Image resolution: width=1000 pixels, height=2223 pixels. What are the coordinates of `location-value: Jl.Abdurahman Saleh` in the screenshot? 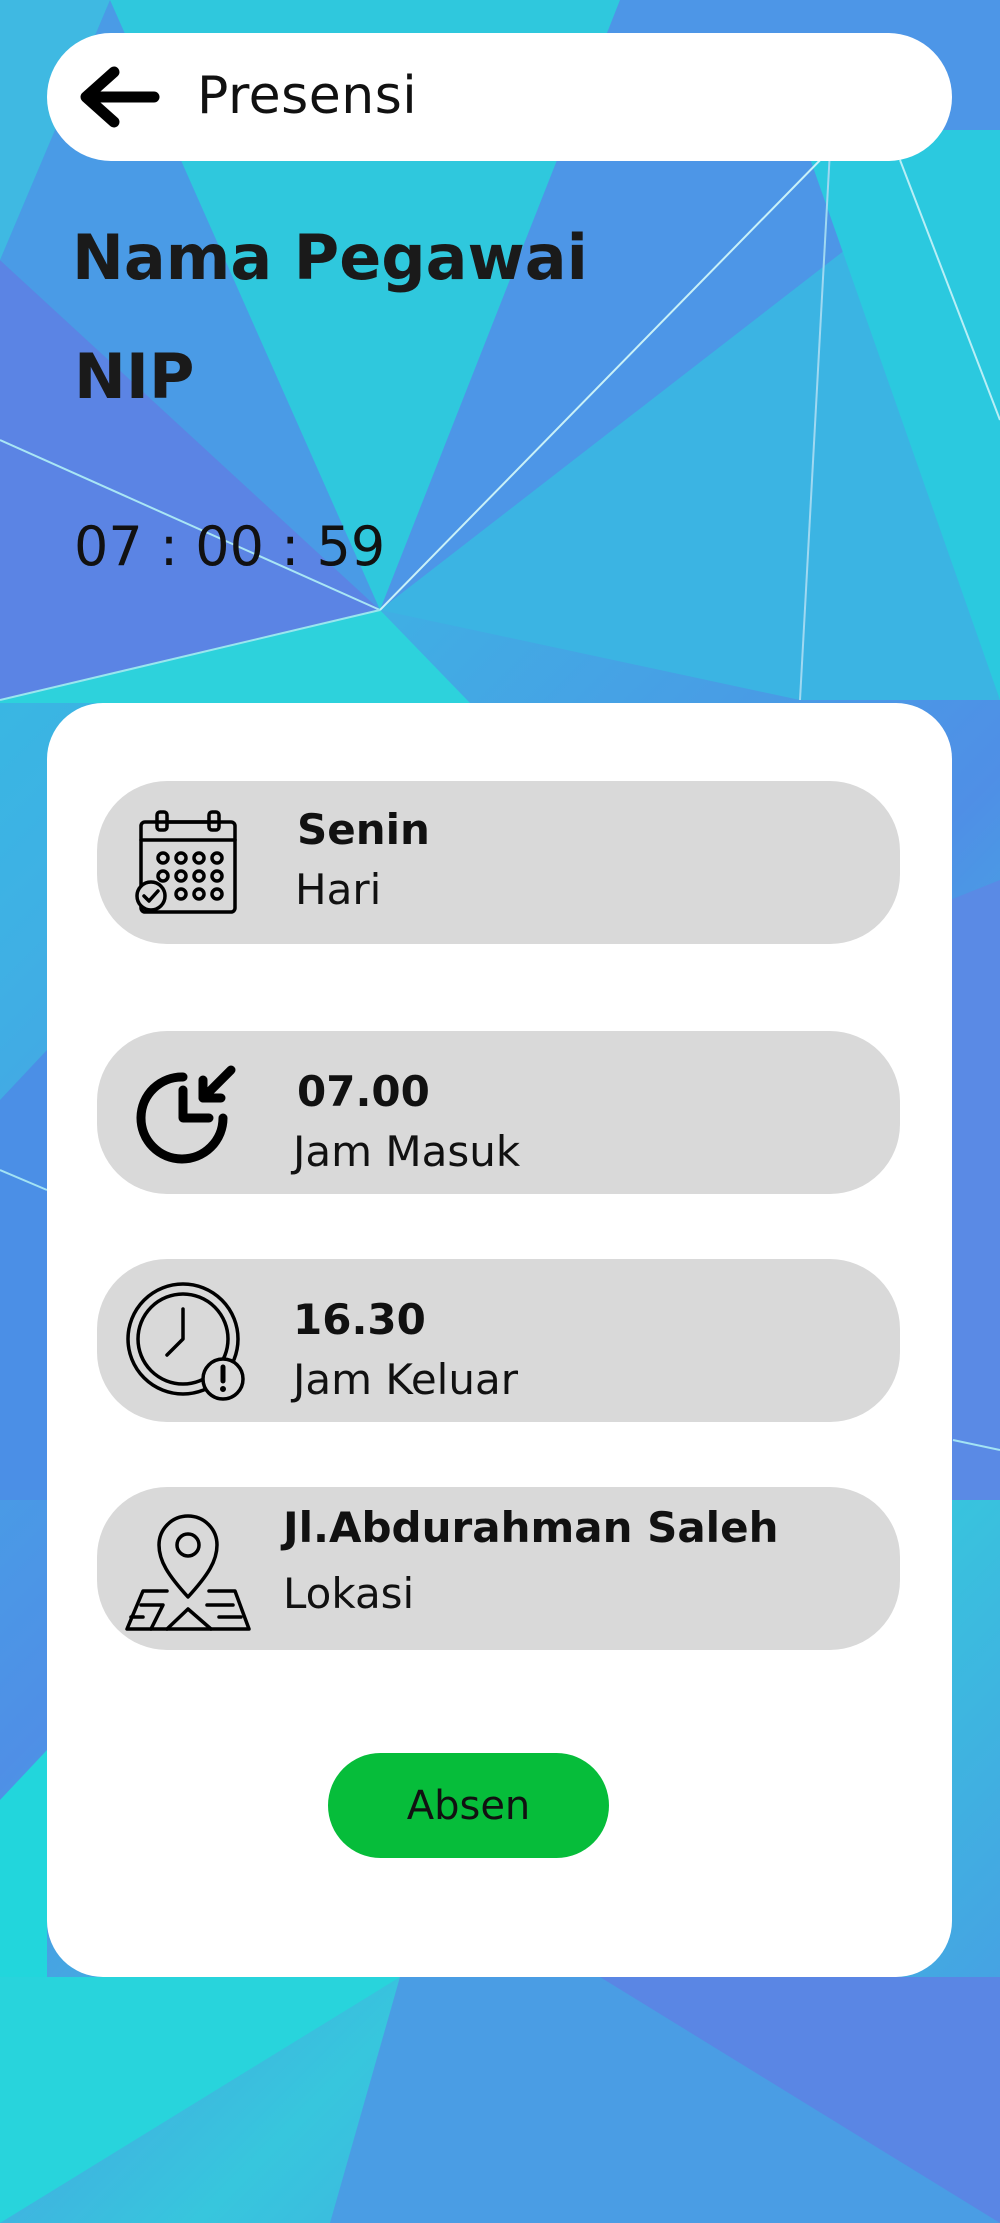 It's located at (531, 1527).